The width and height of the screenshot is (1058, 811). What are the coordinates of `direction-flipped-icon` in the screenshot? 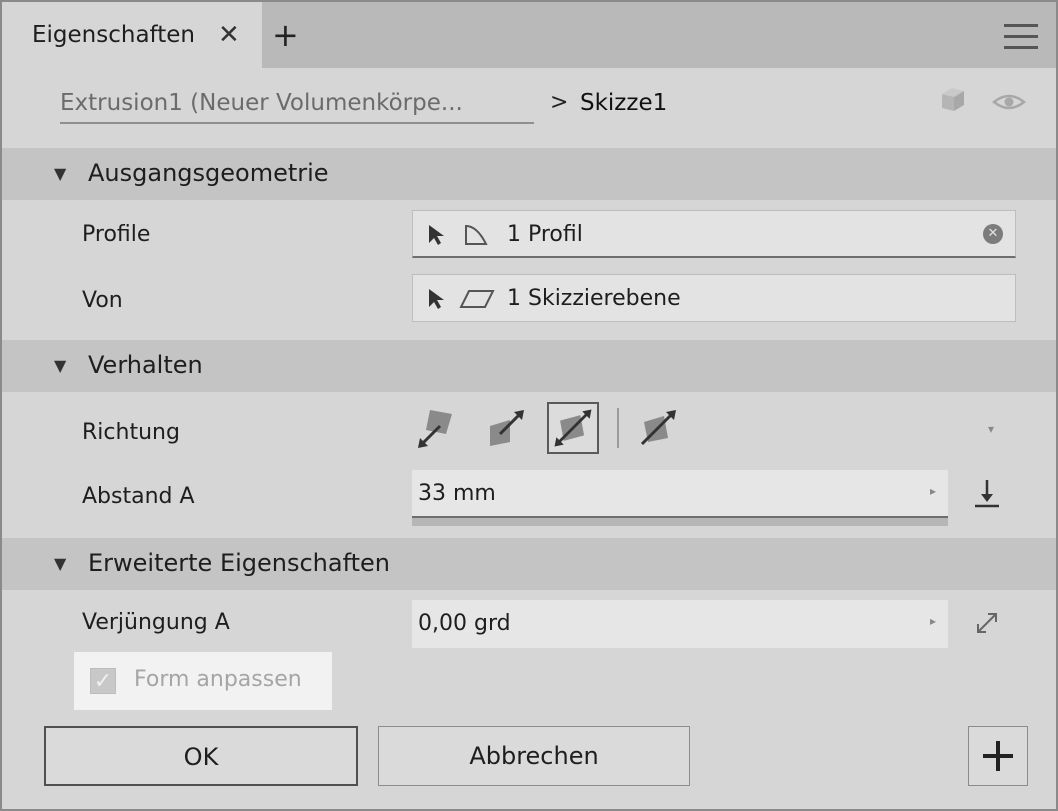 It's located at (507, 428).